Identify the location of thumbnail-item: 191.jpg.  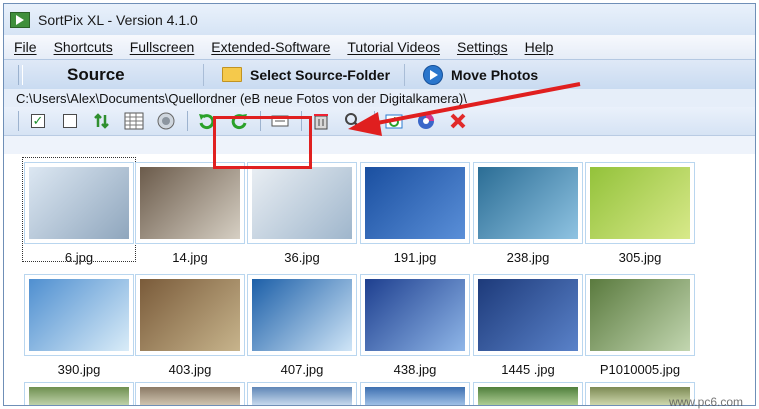
(415, 211).